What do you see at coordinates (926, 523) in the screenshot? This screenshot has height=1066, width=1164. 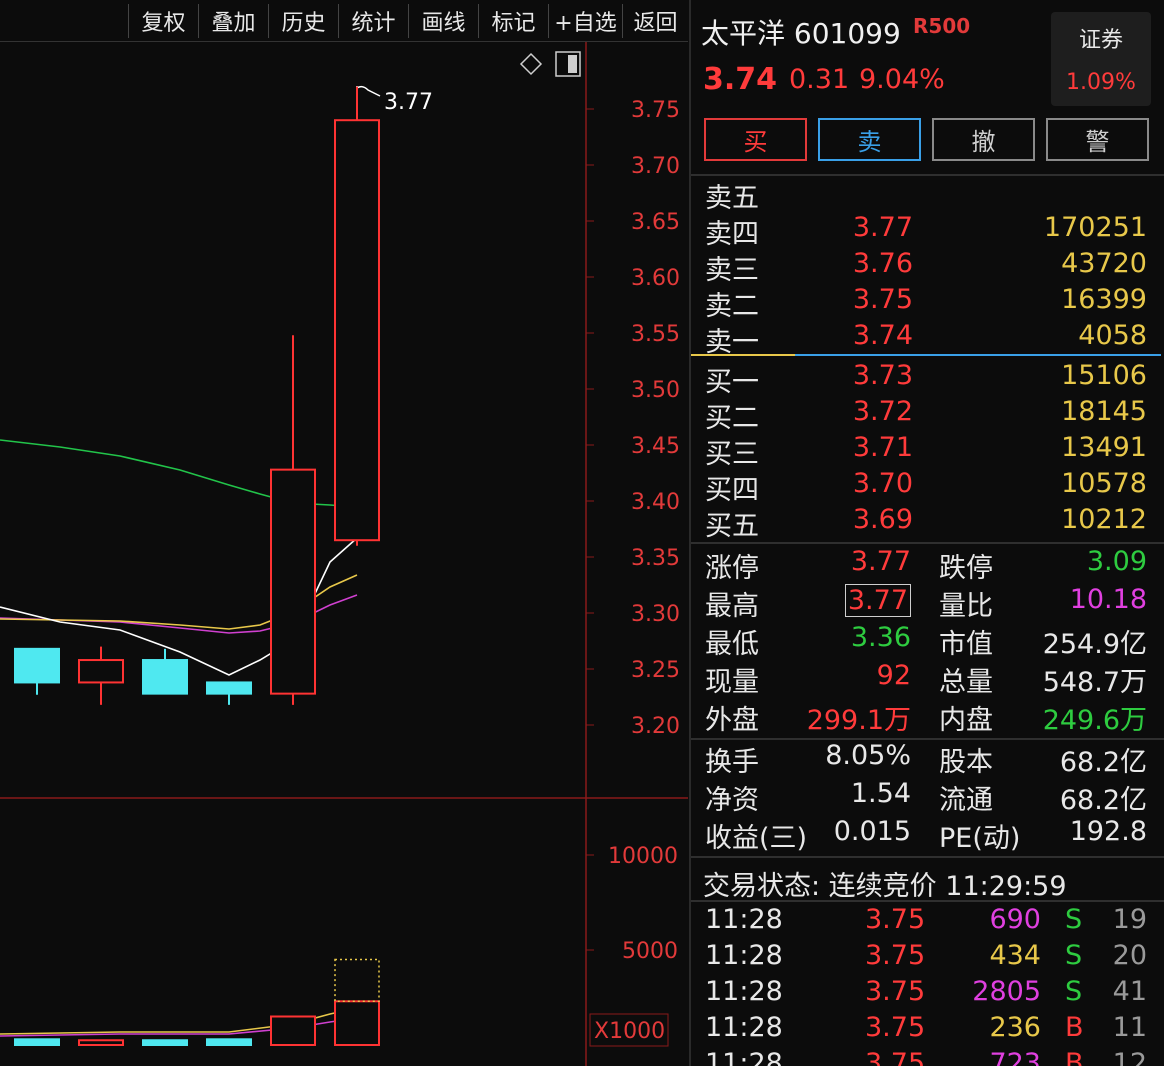 I see `orderbook-buy-row: 买五 3.69 10212` at bounding box center [926, 523].